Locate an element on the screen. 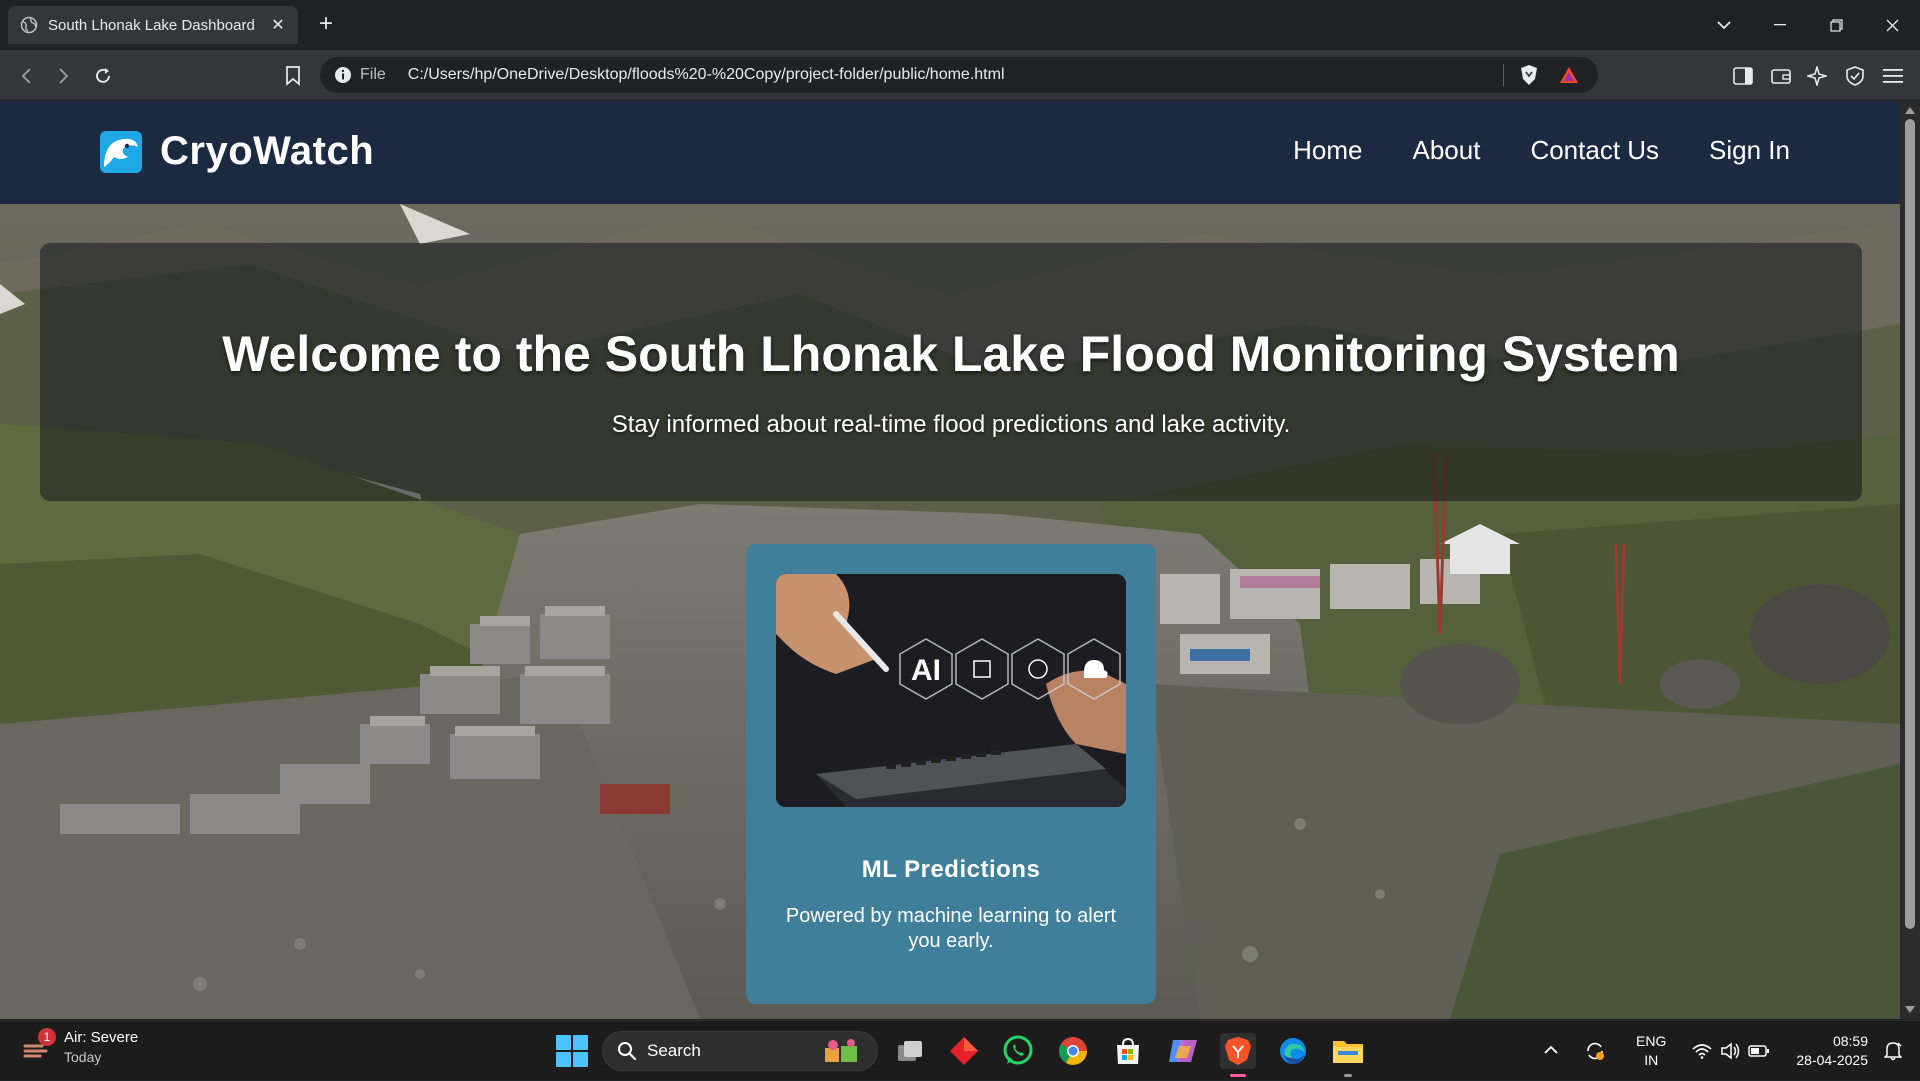 The image size is (1920, 1081). brand-name: CryoWatch is located at coordinates (267, 151).